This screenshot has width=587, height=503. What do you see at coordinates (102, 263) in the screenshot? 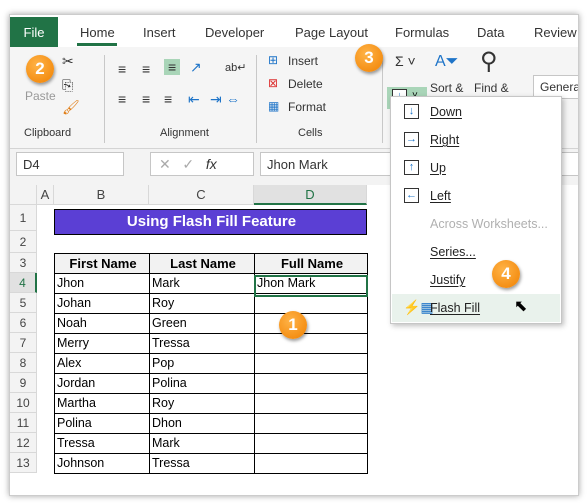
I see `column-heading: First Name` at bounding box center [102, 263].